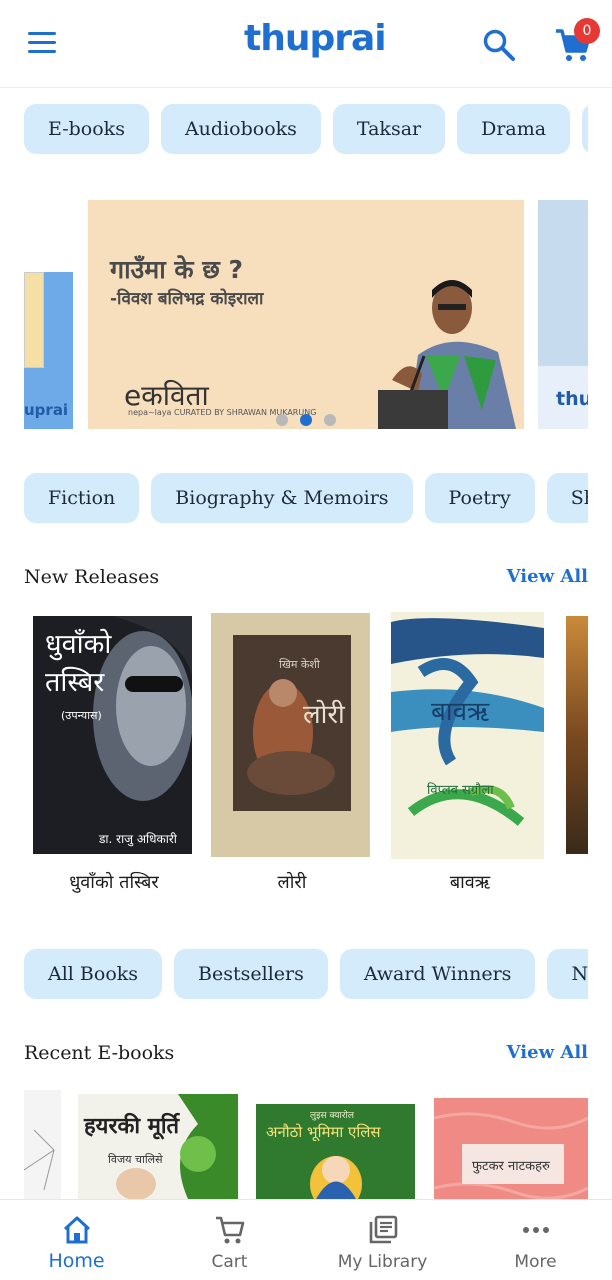 This screenshot has width=612, height=1280. What do you see at coordinates (135, 1159) in the screenshot?
I see `cover-author: विजय चालिसे` at bounding box center [135, 1159].